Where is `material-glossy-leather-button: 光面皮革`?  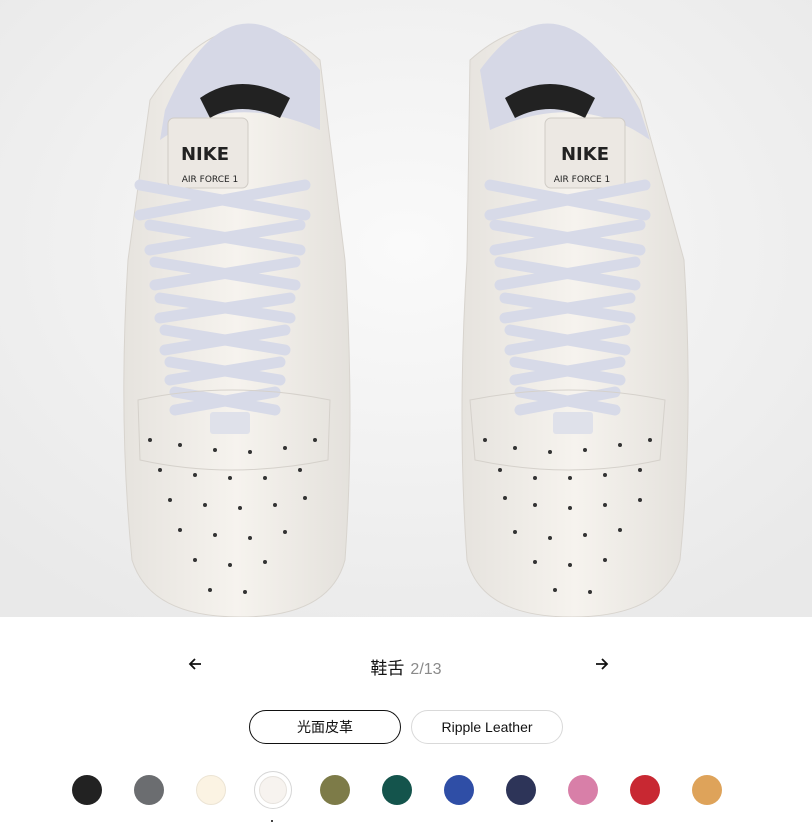 material-glossy-leather-button: 光面皮革 is located at coordinates (325, 727).